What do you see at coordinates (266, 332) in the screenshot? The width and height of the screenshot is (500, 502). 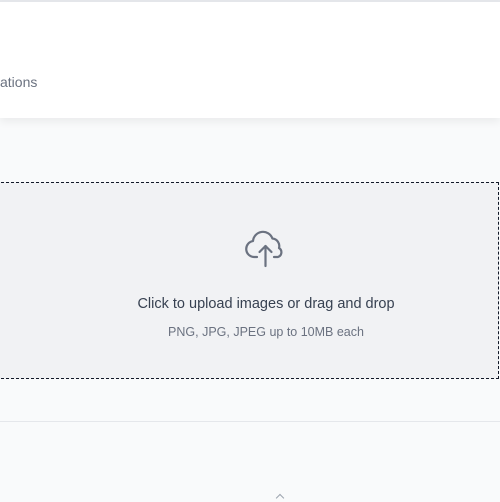 I see `upload-subtitle: PNG, JPG, JPEG up to 10MB each` at bounding box center [266, 332].